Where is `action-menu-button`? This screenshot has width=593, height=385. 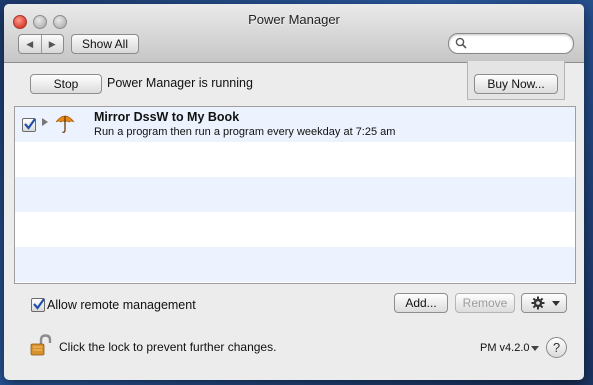
action-menu-button is located at coordinates (544, 303).